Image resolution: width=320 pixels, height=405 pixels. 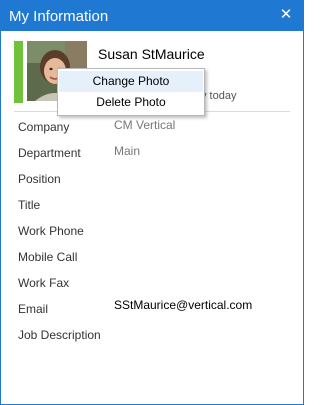 I want to click on close-icon: ✕, so click(x=286, y=15).